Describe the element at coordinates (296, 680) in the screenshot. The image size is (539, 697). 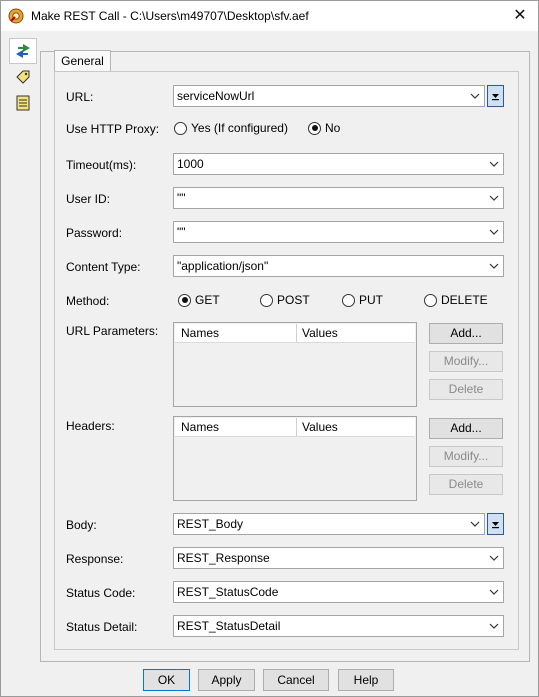
I see `cancel-button: Cancel` at that location.